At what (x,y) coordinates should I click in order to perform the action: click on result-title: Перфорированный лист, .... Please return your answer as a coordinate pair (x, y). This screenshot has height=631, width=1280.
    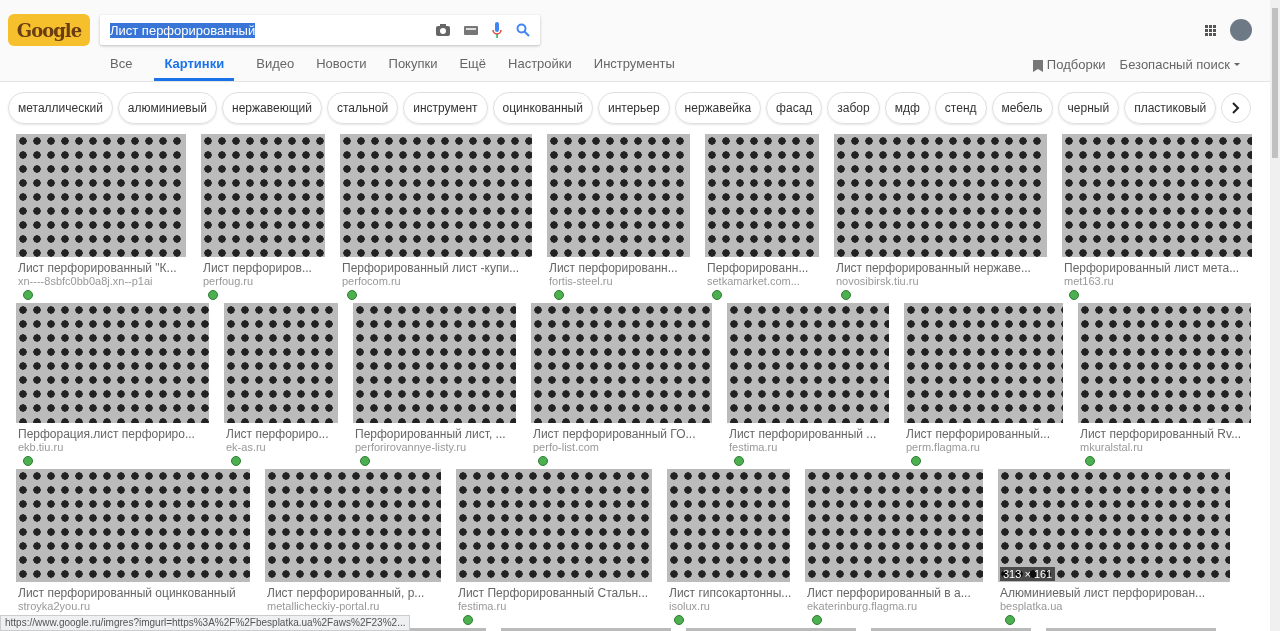
    Looking at the image, I should click on (434, 434).